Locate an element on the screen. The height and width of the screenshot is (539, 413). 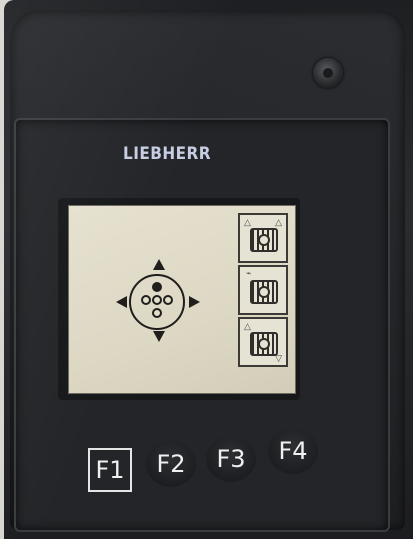
side-button-track-gear: ⌁ is located at coordinates (263, 290).